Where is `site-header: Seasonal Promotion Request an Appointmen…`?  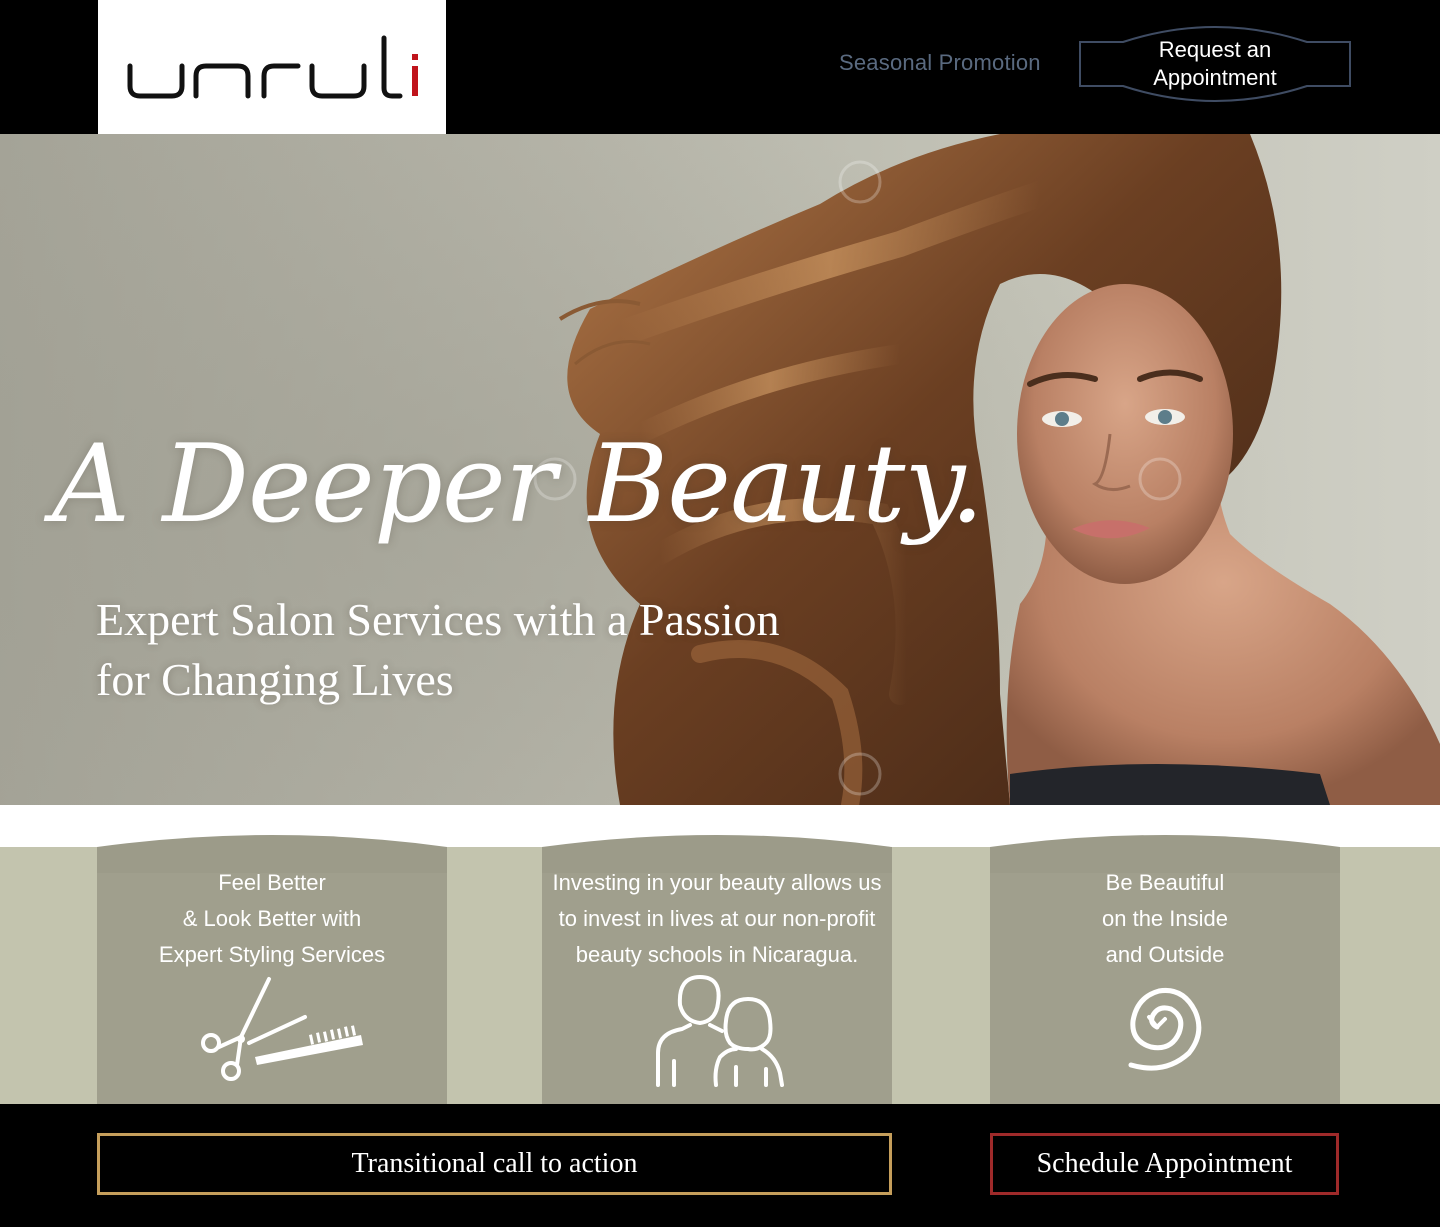 site-header: Seasonal Promotion Request an Appointmen… is located at coordinates (720, 67).